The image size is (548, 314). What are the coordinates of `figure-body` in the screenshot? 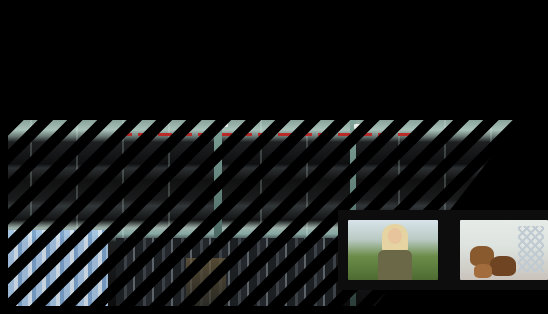 It's located at (395, 265).